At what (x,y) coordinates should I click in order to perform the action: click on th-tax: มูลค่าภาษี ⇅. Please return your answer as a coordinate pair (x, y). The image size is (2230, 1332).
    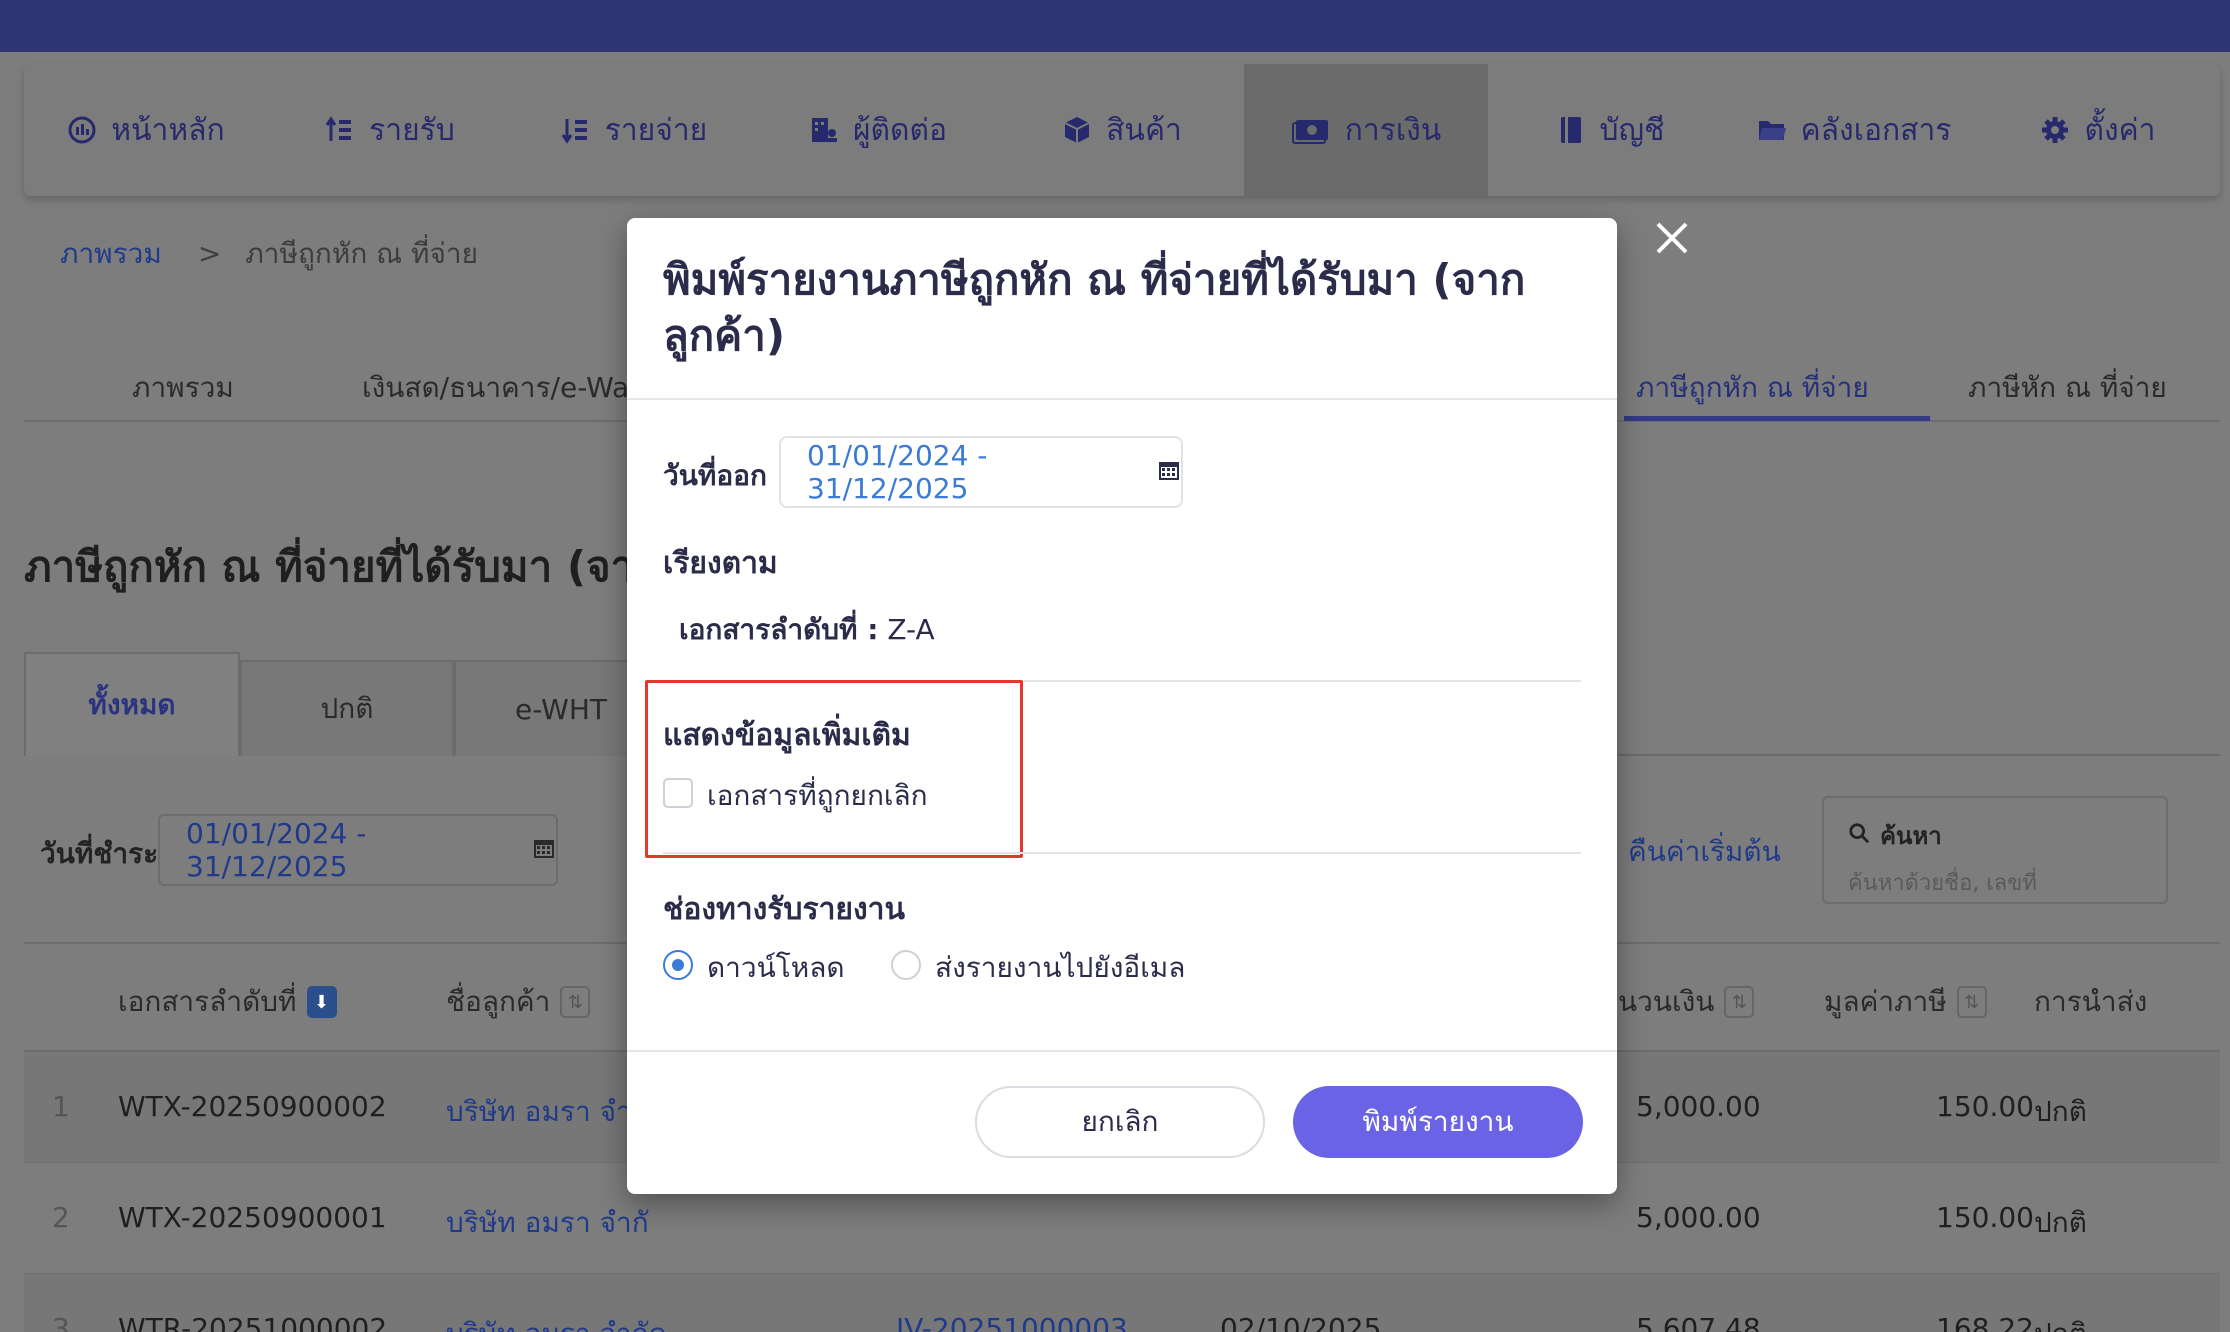
    Looking at the image, I should click on (1905, 1002).